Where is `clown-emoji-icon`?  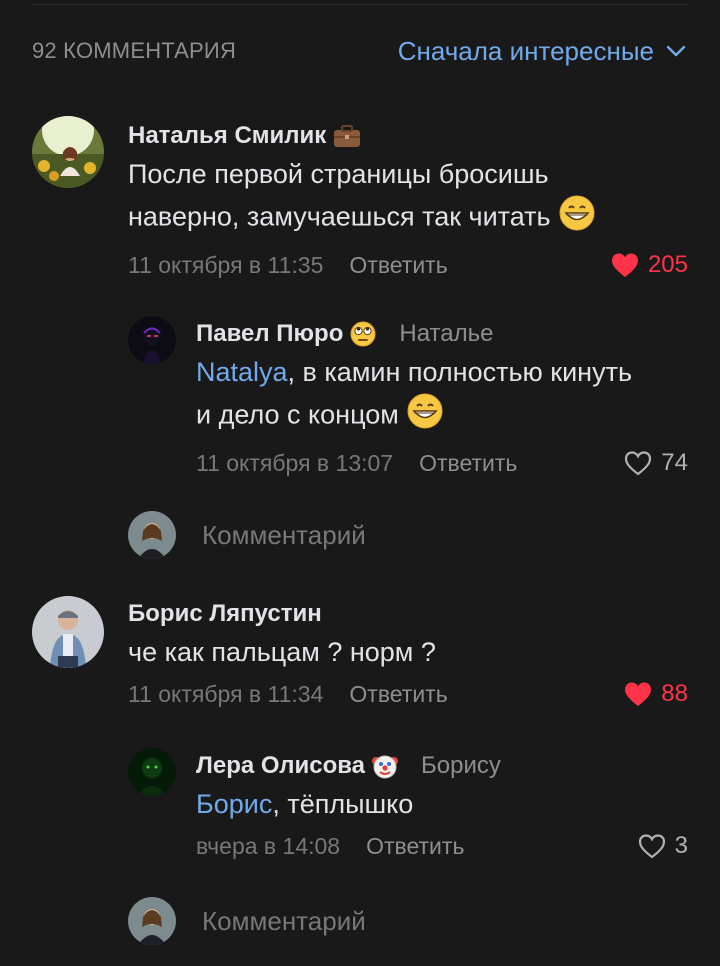
clown-emoji-icon is located at coordinates (385, 766).